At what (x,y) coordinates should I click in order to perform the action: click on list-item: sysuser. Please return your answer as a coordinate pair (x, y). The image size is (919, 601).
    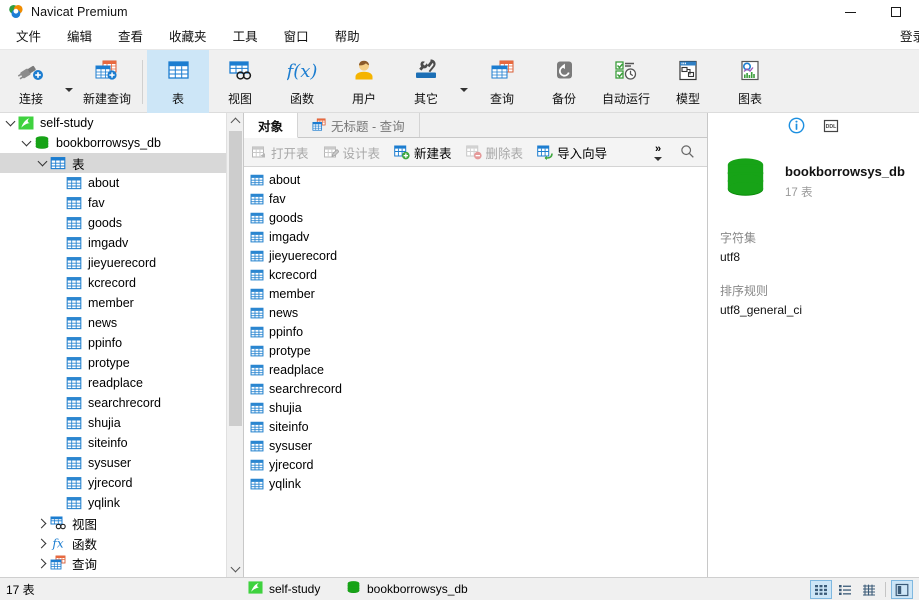
    Looking at the image, I should click on (475, 445).